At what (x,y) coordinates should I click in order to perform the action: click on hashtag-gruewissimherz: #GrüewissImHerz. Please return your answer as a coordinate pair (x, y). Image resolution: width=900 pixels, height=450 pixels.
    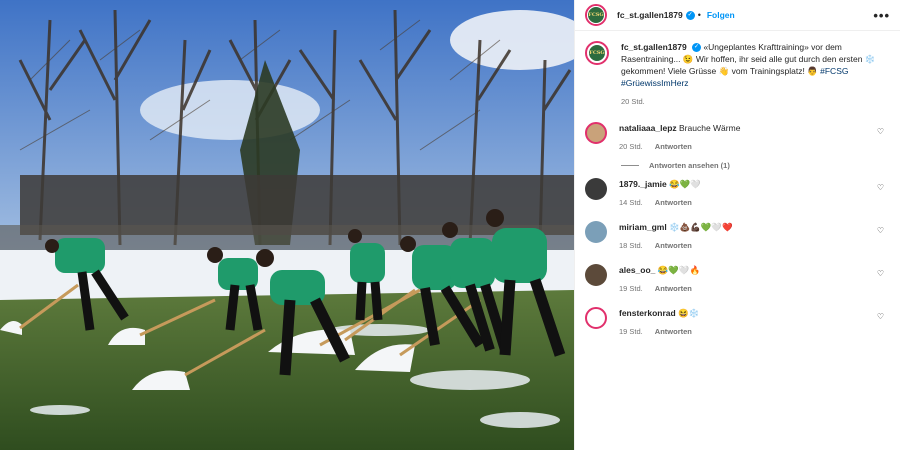
    Looking at the image, I should click on (655, 83).